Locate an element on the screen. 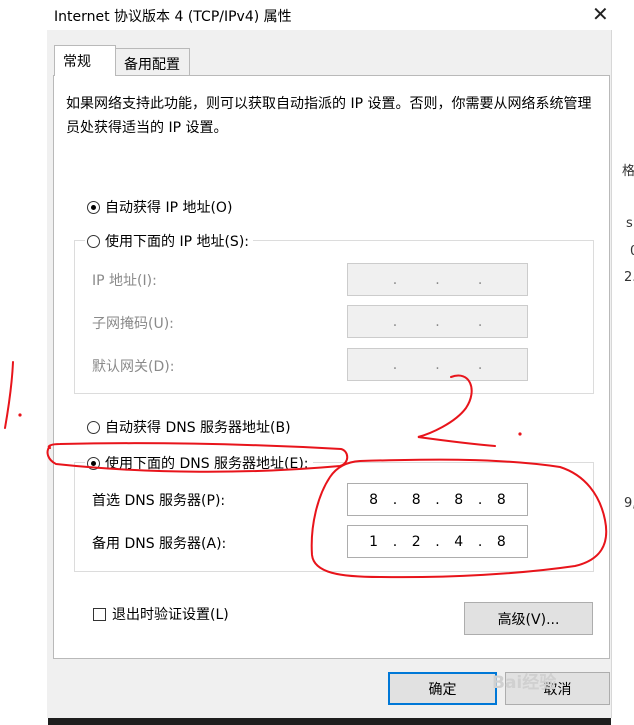 This screenshot has height=725, width=634. background-text: 9, is located at coordinates (629, 503).